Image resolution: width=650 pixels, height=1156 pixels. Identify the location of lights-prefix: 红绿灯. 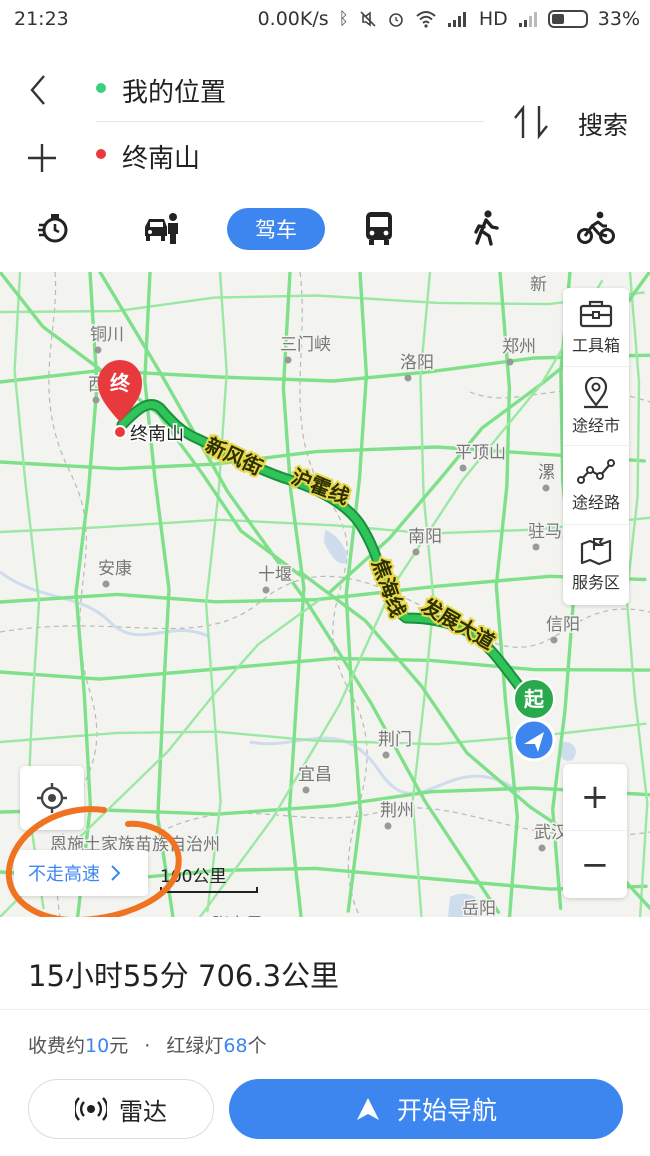
(195, 1046).